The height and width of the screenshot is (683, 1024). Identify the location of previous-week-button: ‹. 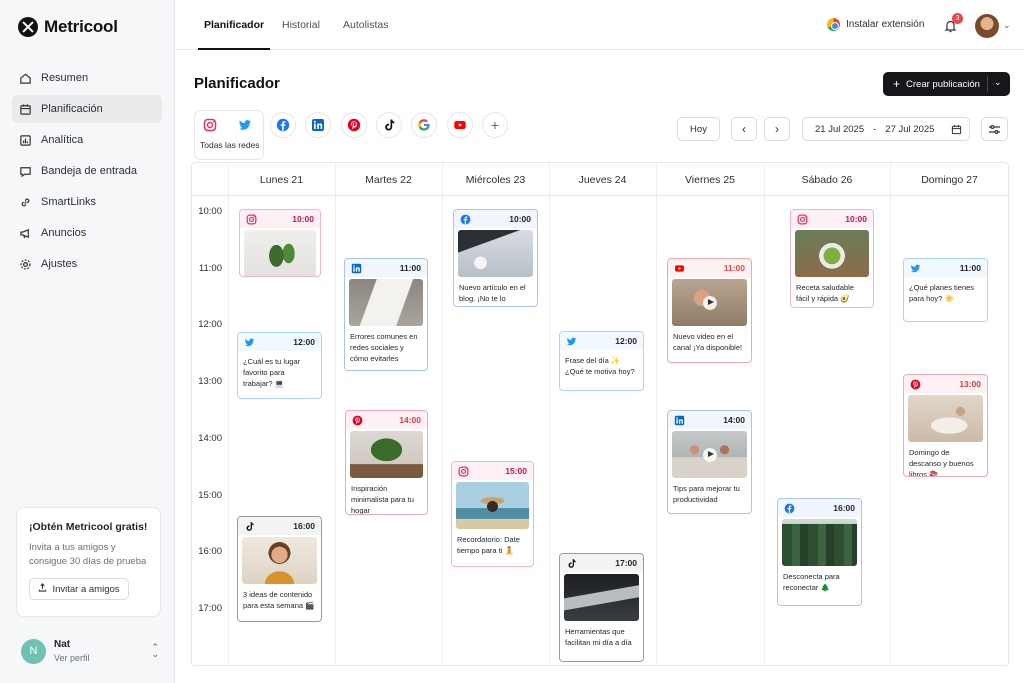
(744, 129).